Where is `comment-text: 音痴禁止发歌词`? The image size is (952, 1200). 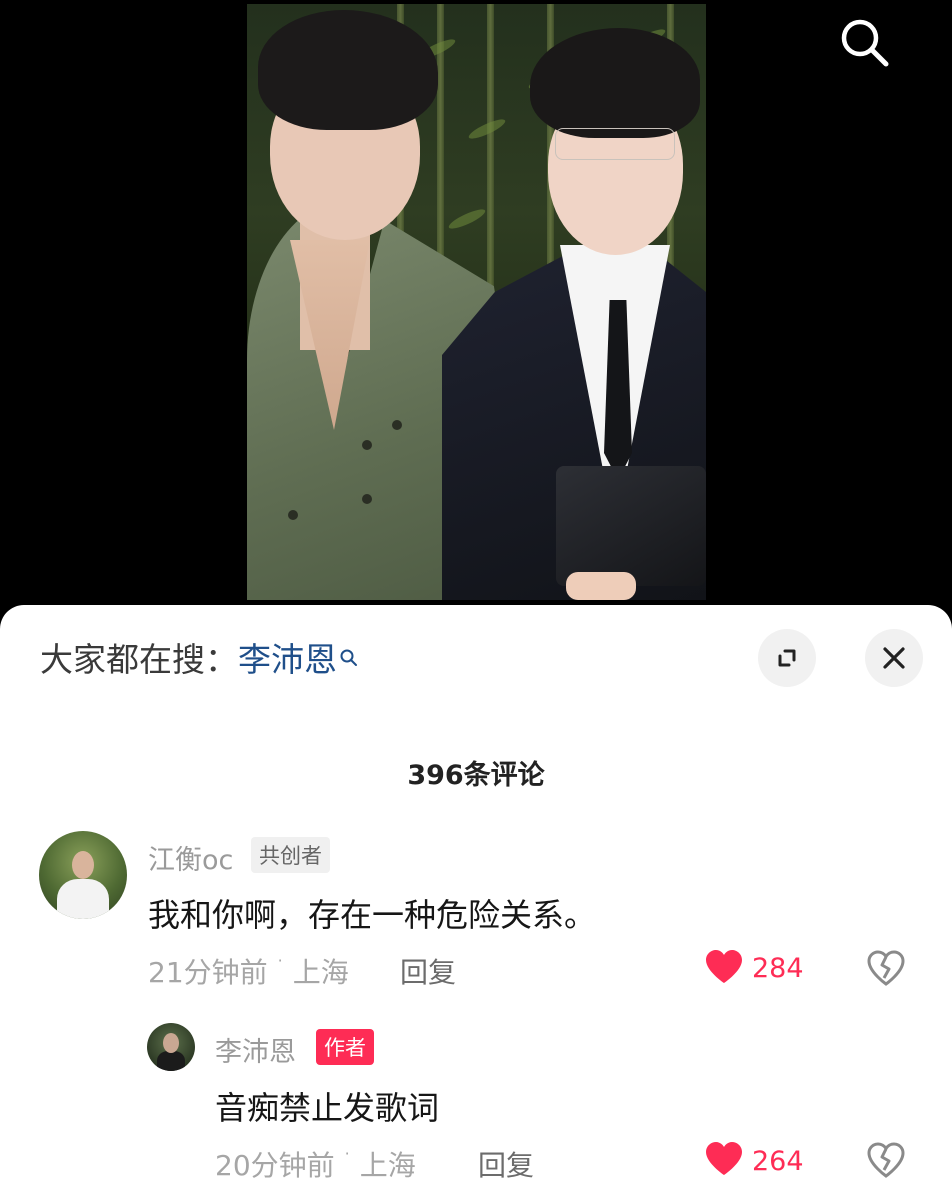 comment-text: 音痴禁止发歌词 is located at coordinates (327, 1106).